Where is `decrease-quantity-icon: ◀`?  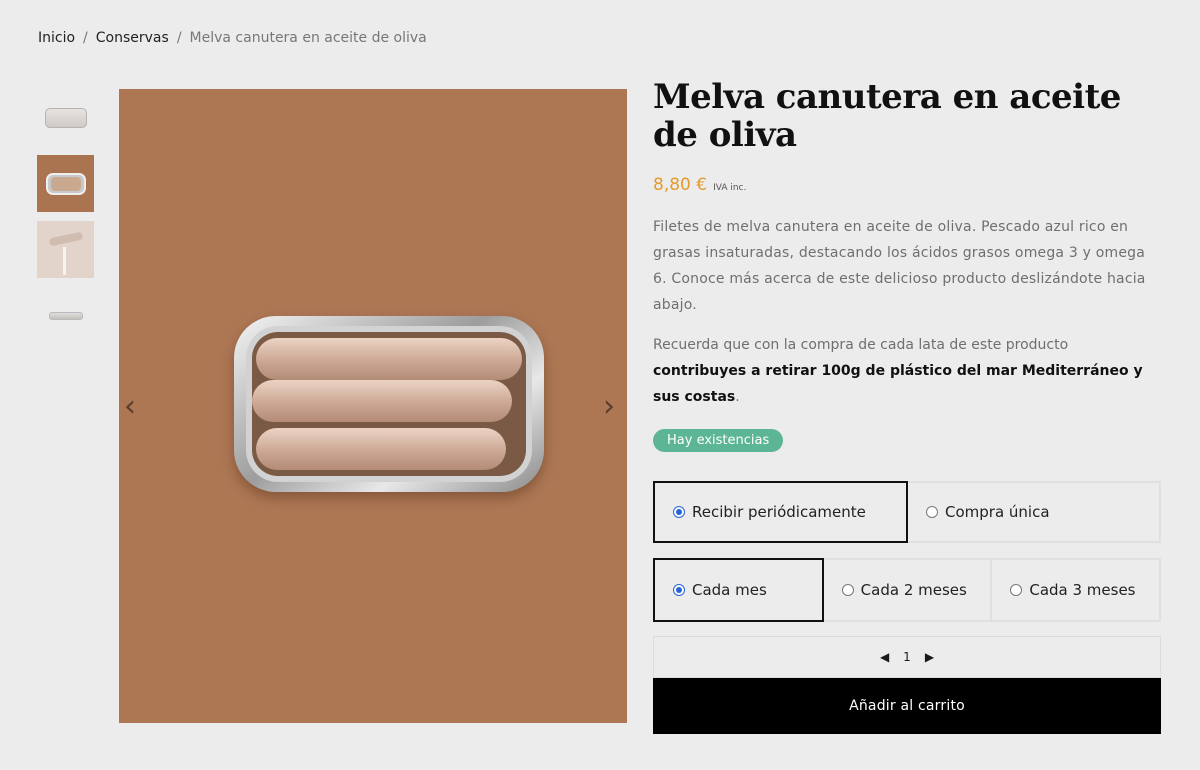
decrease-quantity-icon: ◀ is located at coordinates (884, 657).